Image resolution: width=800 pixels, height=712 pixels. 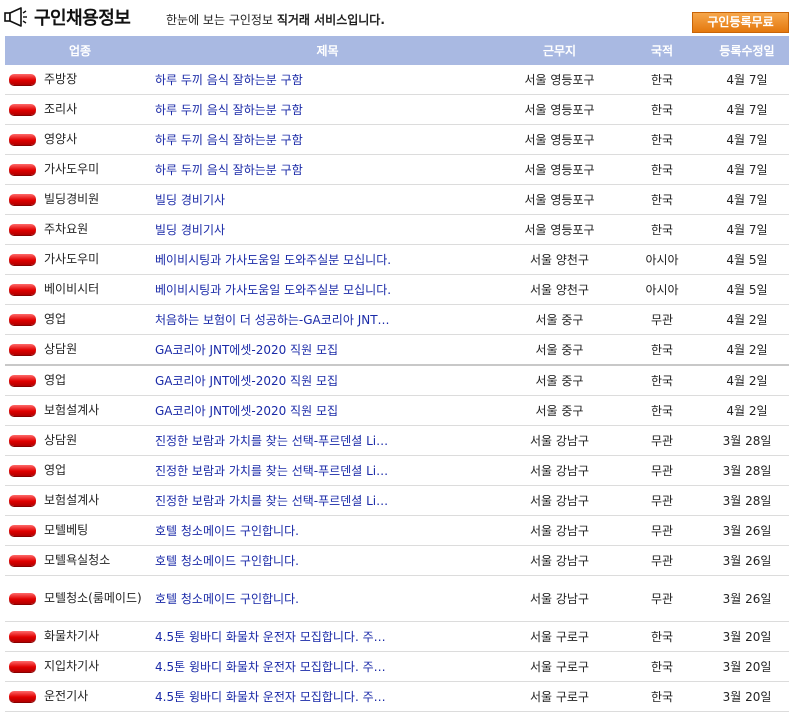 What do you see at coordinates (559, 259) in the screenshot?
I see `location-cell: 서울 양천구` at bounding box center [559, 259].